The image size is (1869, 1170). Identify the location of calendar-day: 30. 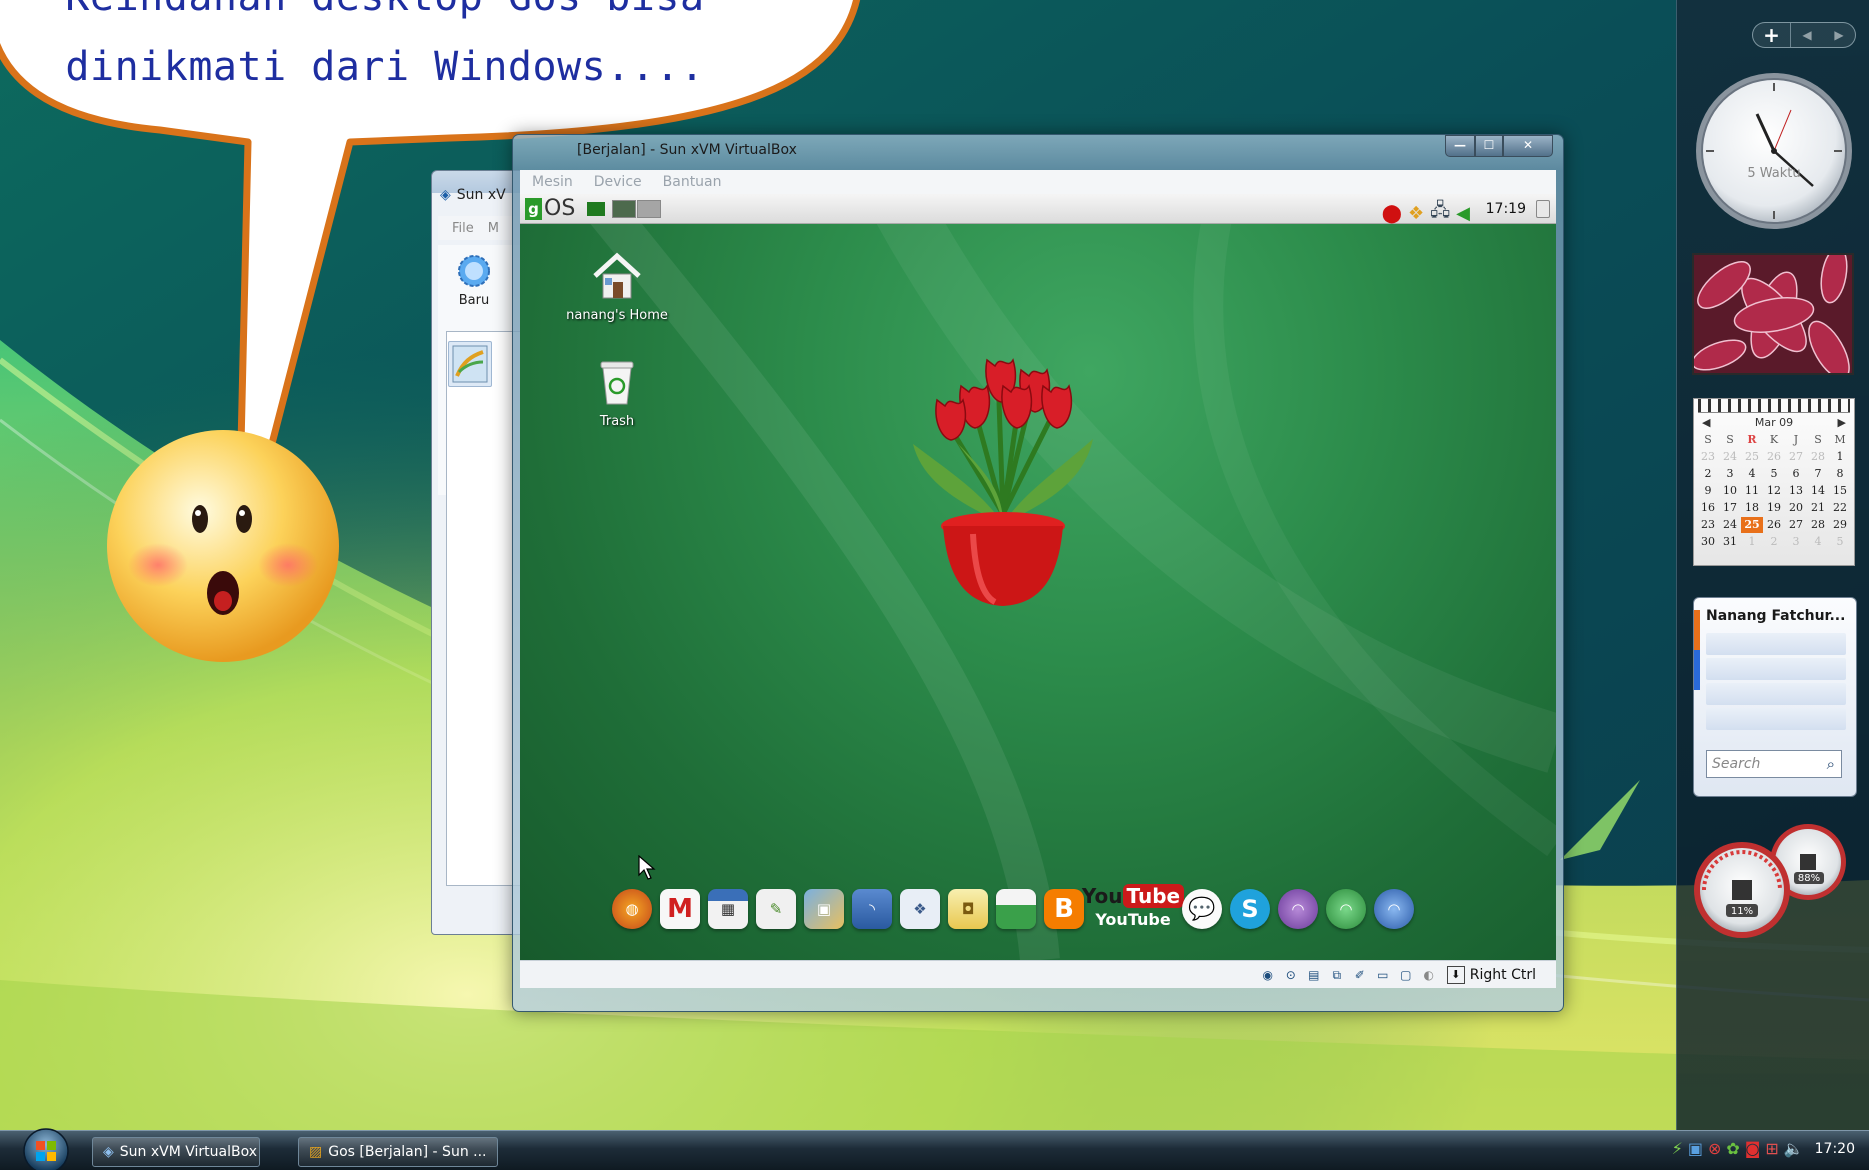
(1708, 542).